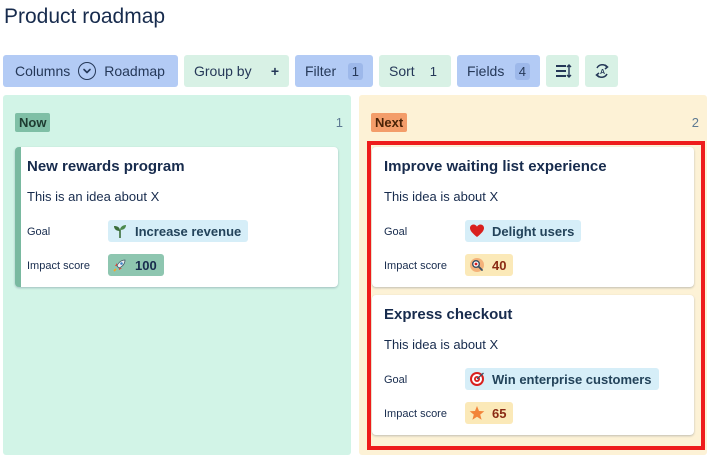 This screenshot has width=710, height=455. What do you see at coordinates (188, 231) in the screenshot?
I see `goal-value: Increase revenue` at bounding box center [188, 231].